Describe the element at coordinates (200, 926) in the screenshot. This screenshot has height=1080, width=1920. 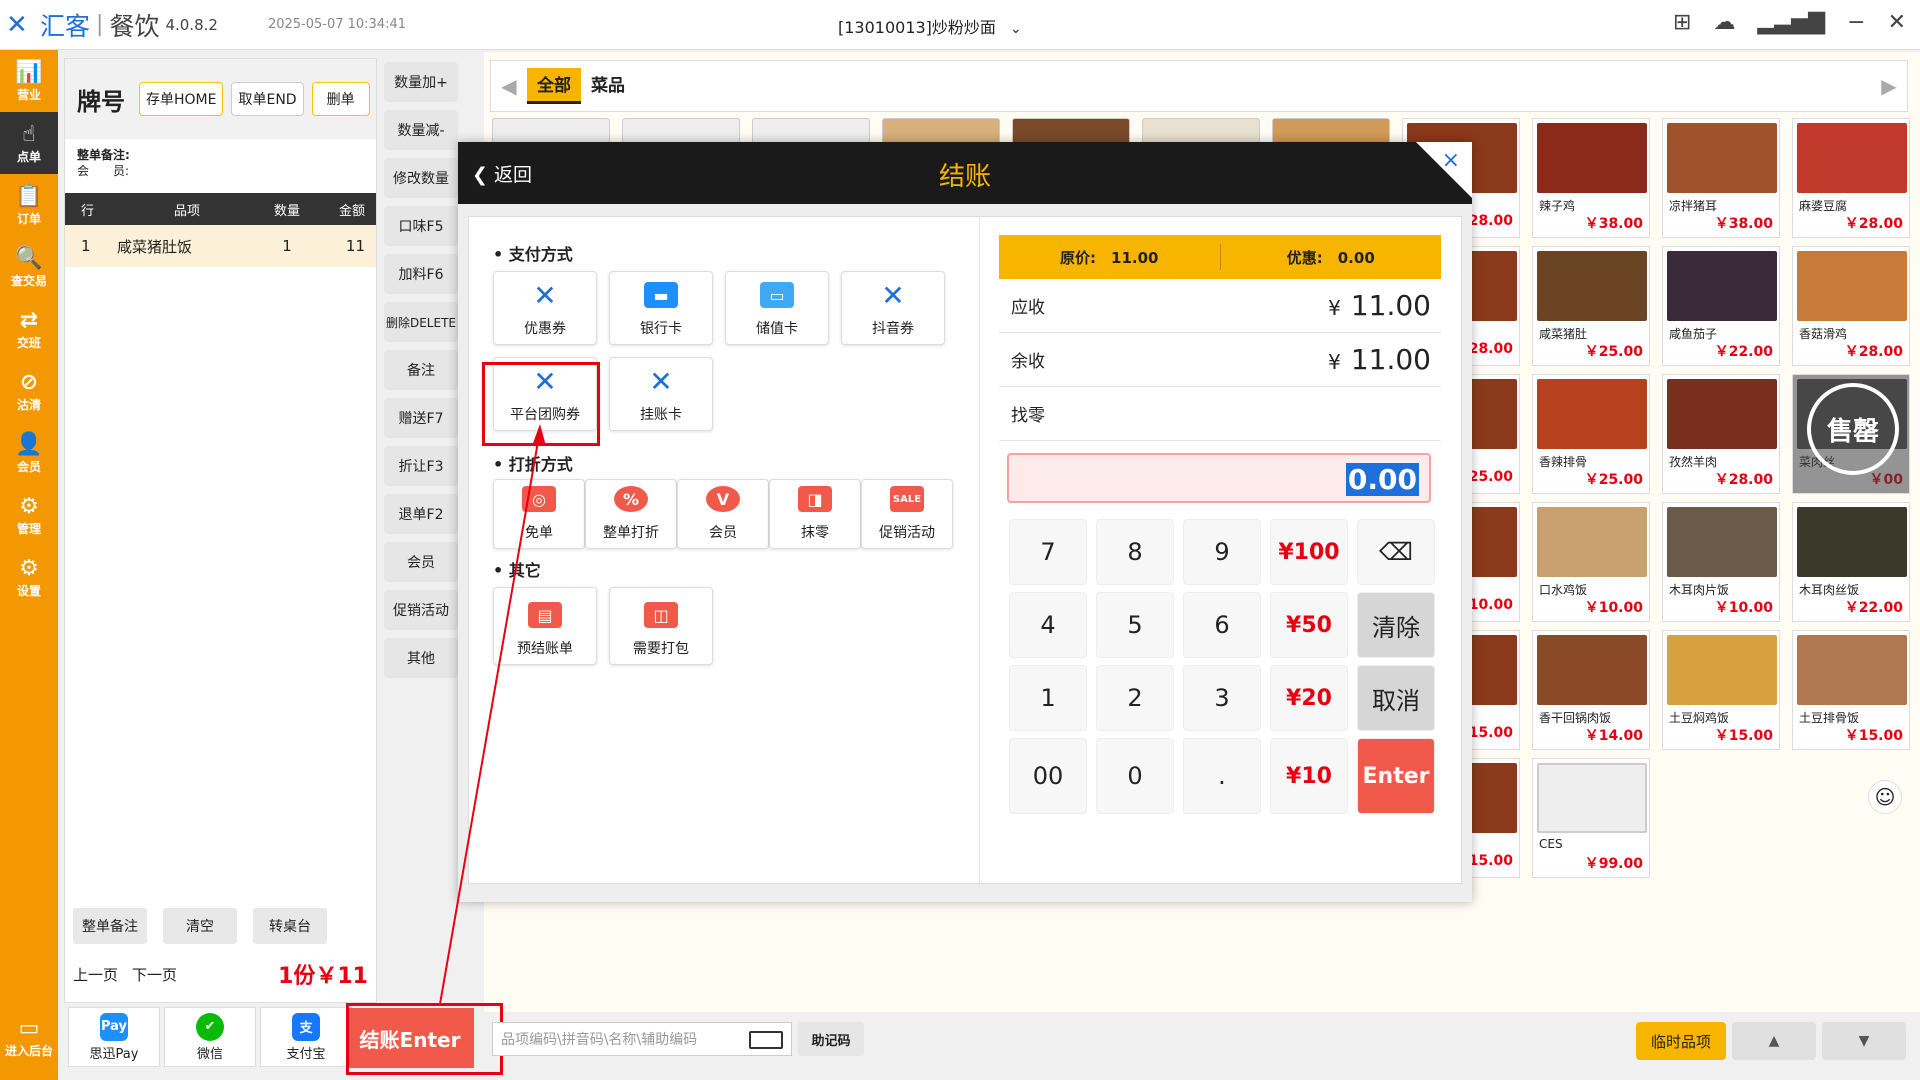
I see `clear-button: 清空` at that location.